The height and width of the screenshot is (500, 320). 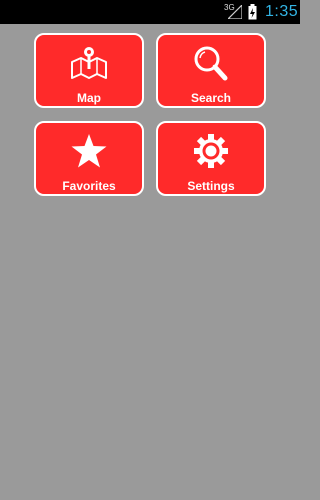 I want to click on map-button: Map, so click(x=89, y=70).